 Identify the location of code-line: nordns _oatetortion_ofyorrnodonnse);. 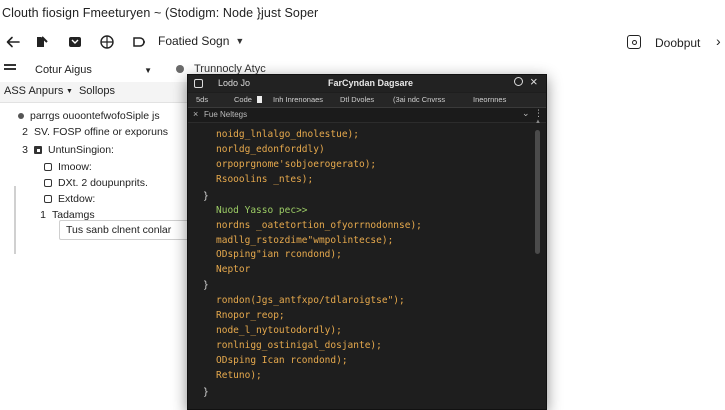
(319, 225).